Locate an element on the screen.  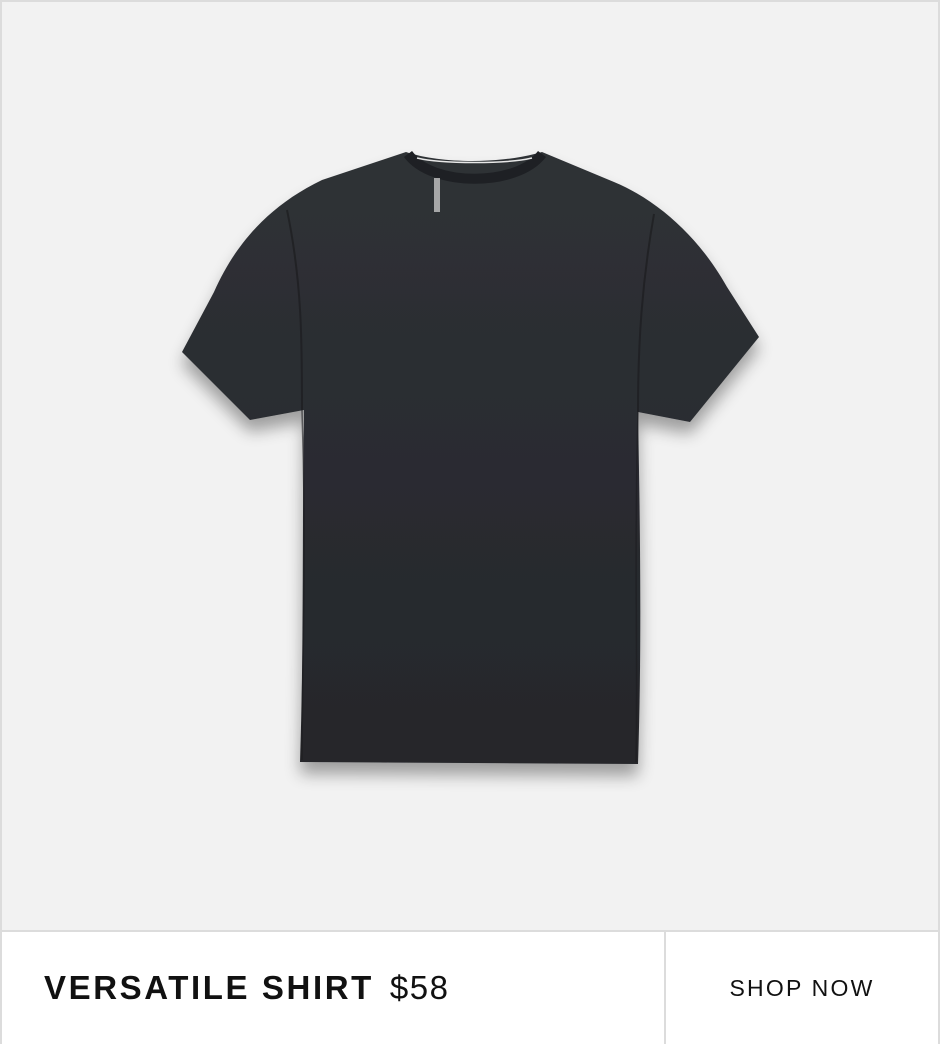
shop-now-button: SHOP NOW is located at coordinates (802, 988).